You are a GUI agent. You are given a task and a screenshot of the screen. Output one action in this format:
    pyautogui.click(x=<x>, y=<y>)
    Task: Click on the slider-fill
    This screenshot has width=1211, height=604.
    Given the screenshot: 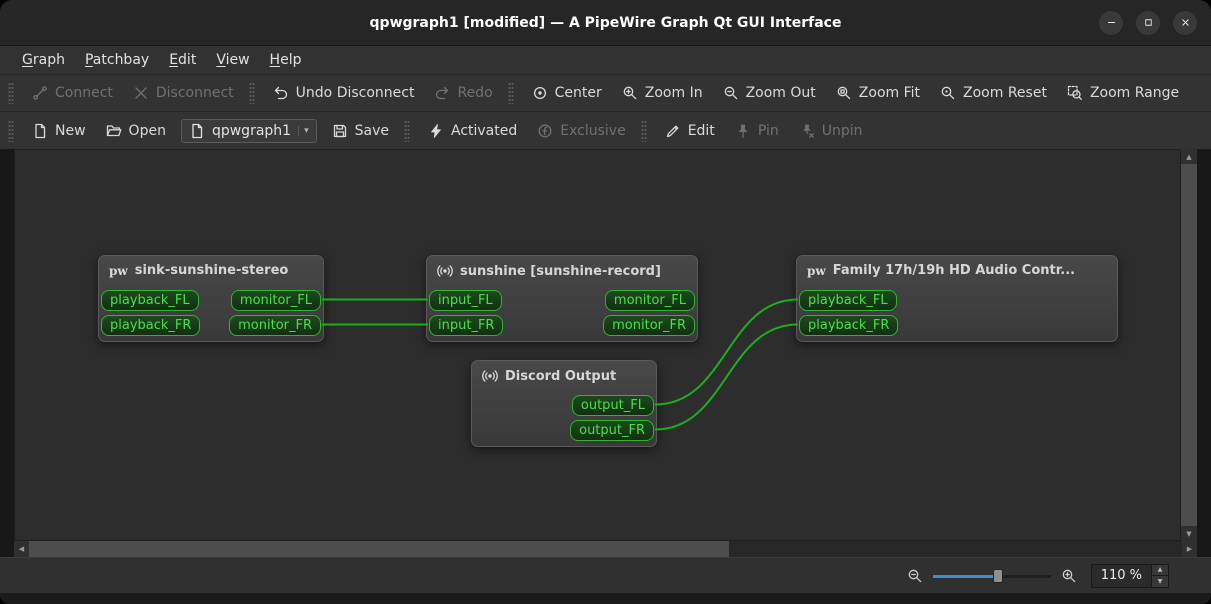 What is the action you would take?
    pyautogui.click(x=965, y=576)
    